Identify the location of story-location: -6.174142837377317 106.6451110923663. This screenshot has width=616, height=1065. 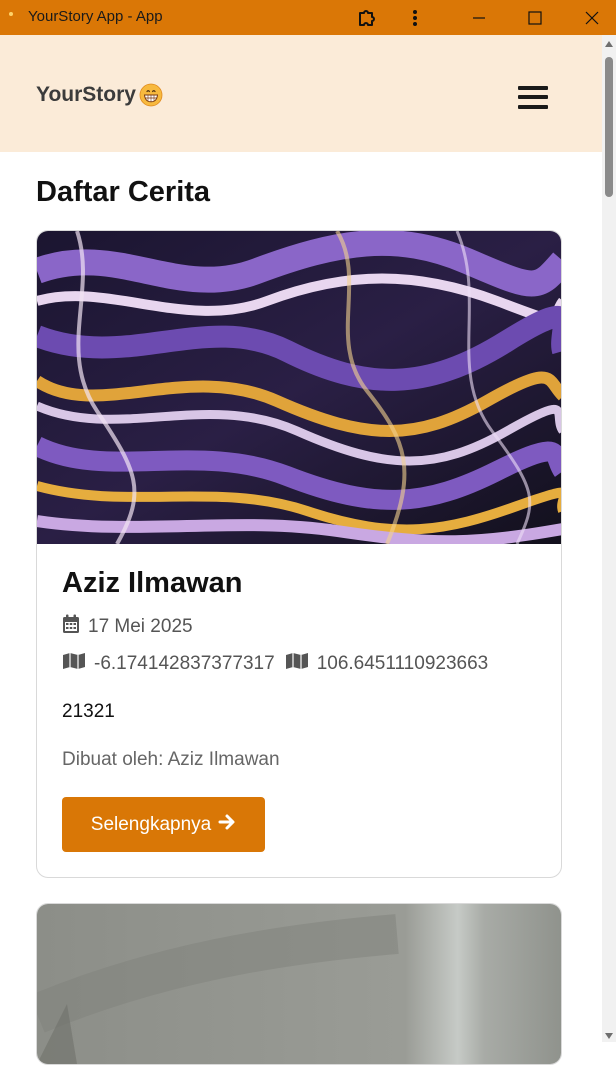
(275, 664).